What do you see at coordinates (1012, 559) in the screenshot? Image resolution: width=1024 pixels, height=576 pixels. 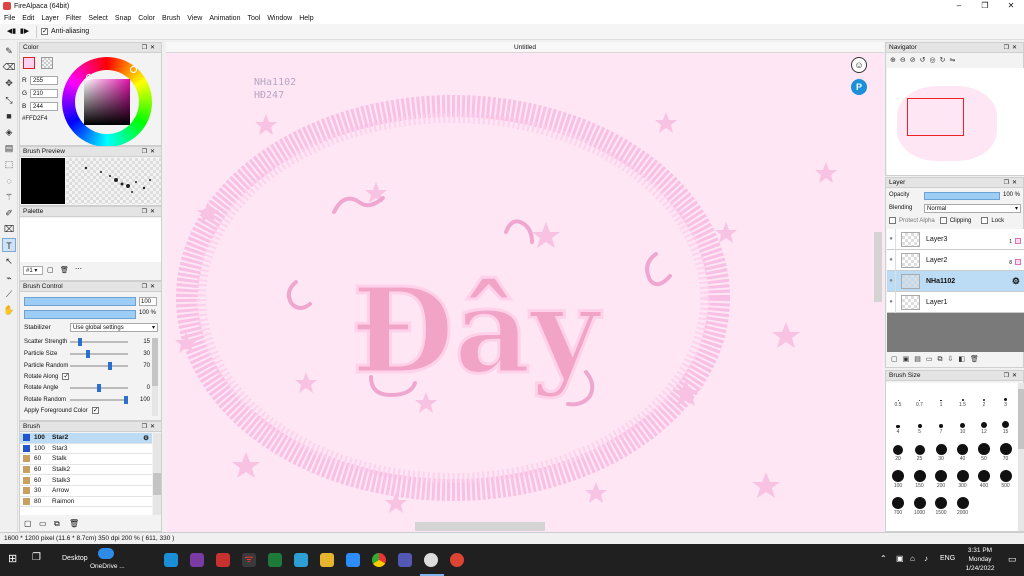 I see `notifications-icon: ▭` at bounding box center [1012, 559].